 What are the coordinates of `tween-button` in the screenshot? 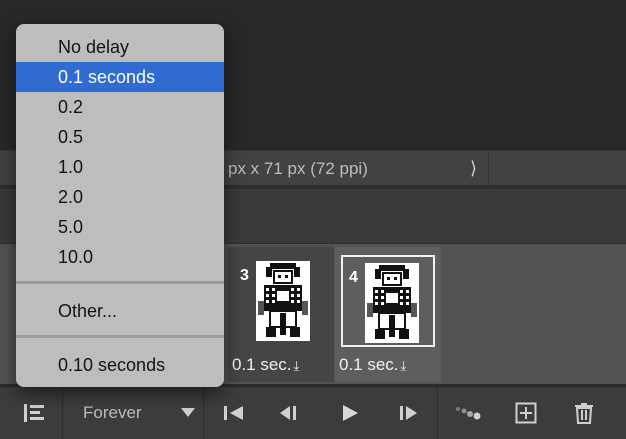 It's located at (468, 413).